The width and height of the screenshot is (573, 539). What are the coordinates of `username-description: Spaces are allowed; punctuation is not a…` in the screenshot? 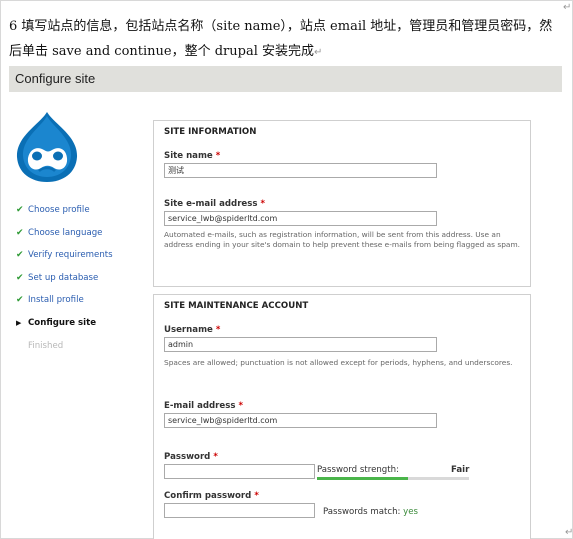 It's located at (338, 362).